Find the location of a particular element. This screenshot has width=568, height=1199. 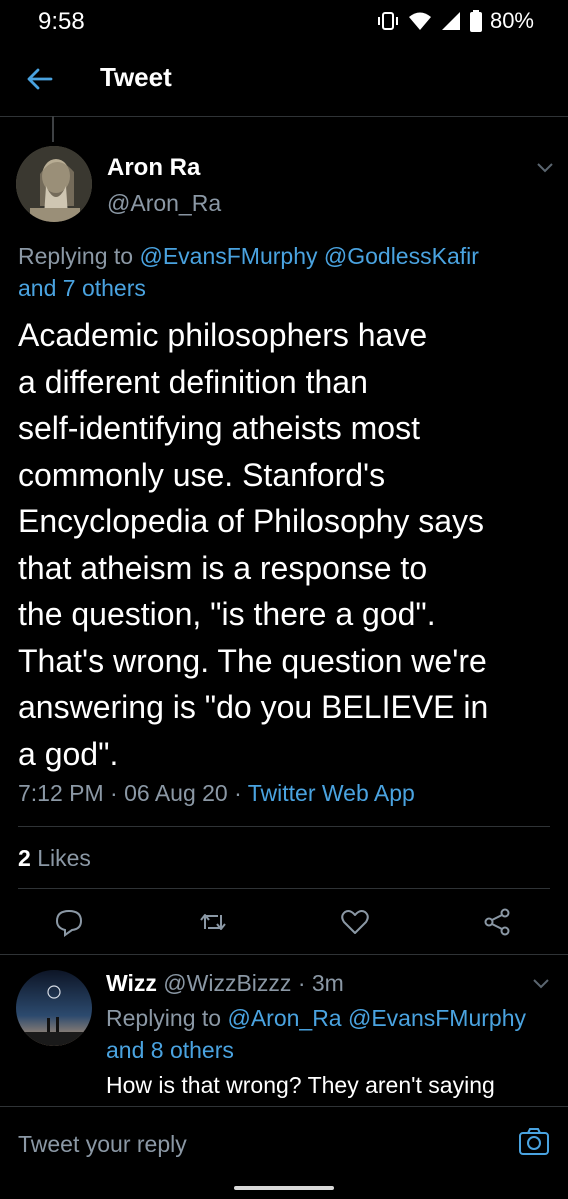

reply-text: How is that wrong? They aren't saying is located at coordinates (300, 1085).